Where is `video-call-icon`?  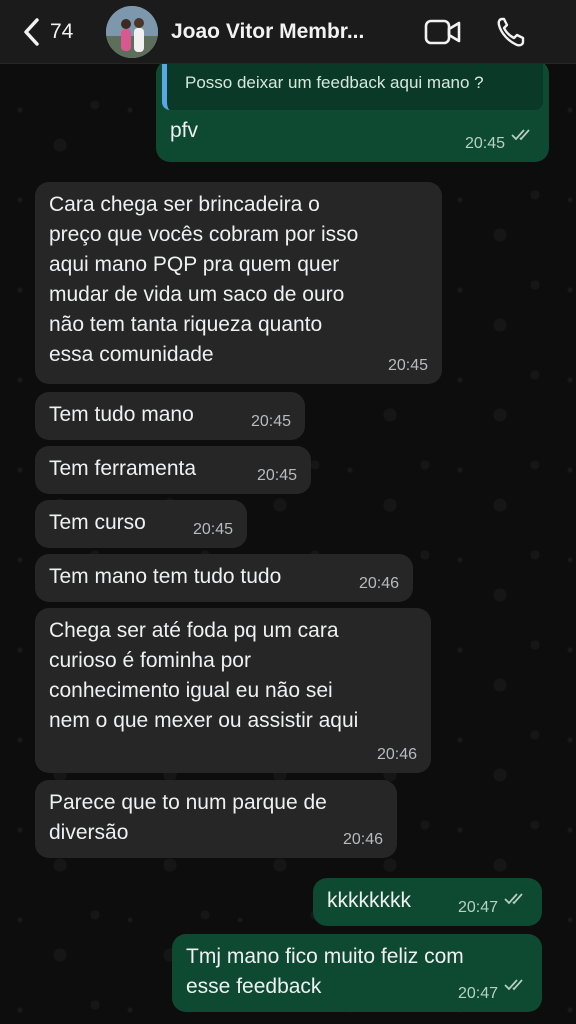 video-call-icon is located at coordinates (443, 34).